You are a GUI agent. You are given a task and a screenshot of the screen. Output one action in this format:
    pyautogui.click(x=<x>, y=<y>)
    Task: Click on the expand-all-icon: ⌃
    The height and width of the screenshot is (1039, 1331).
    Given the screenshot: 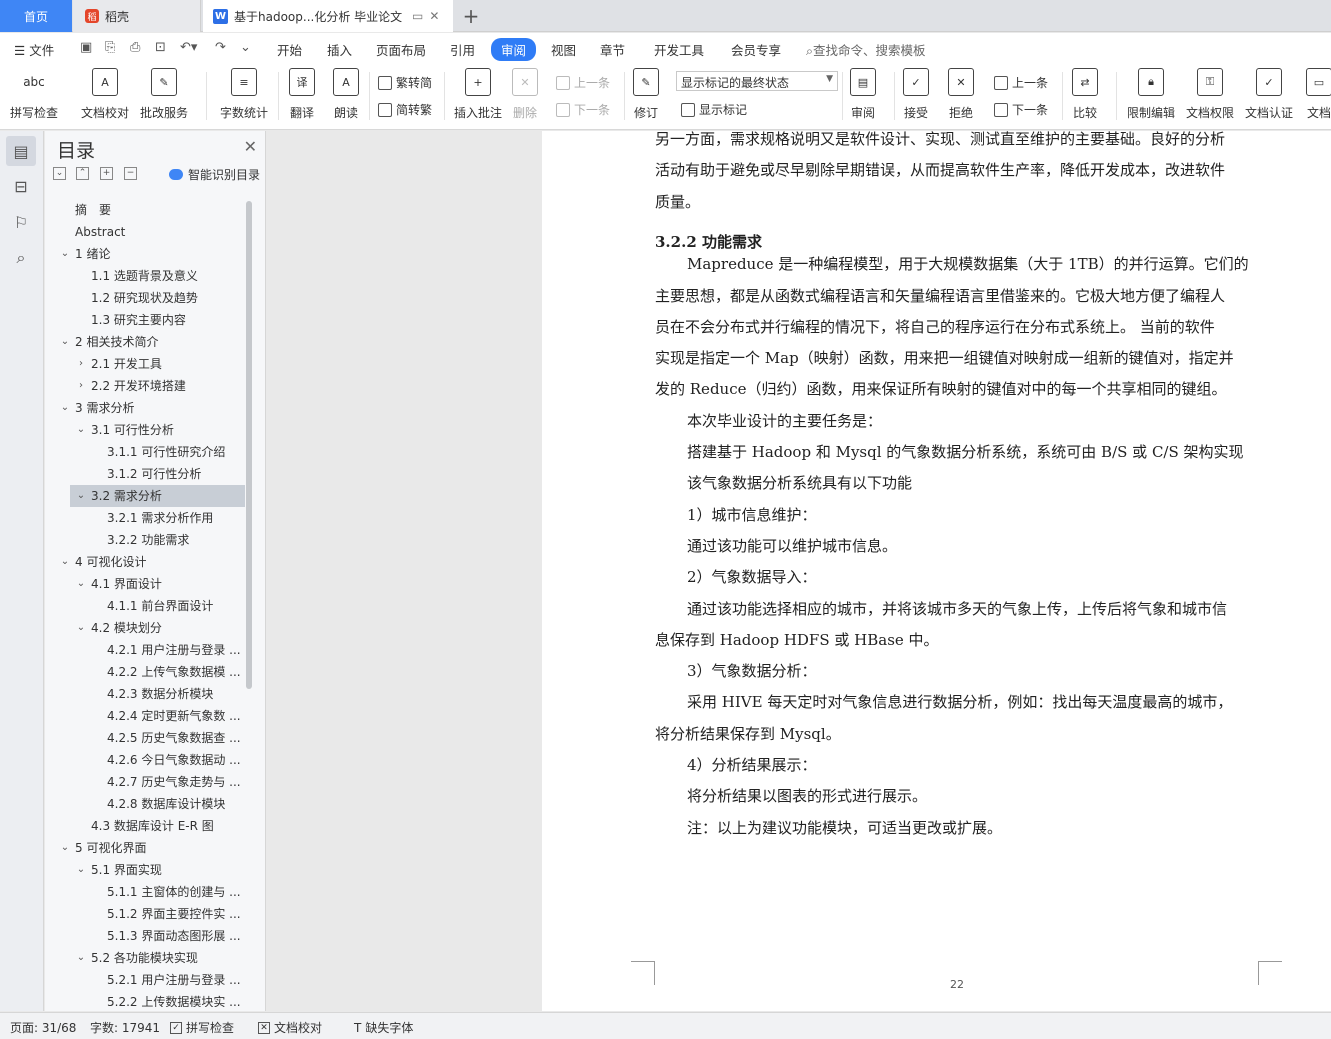 What is the action you would take?
    pyautogui.click(x=82, y=173)
    